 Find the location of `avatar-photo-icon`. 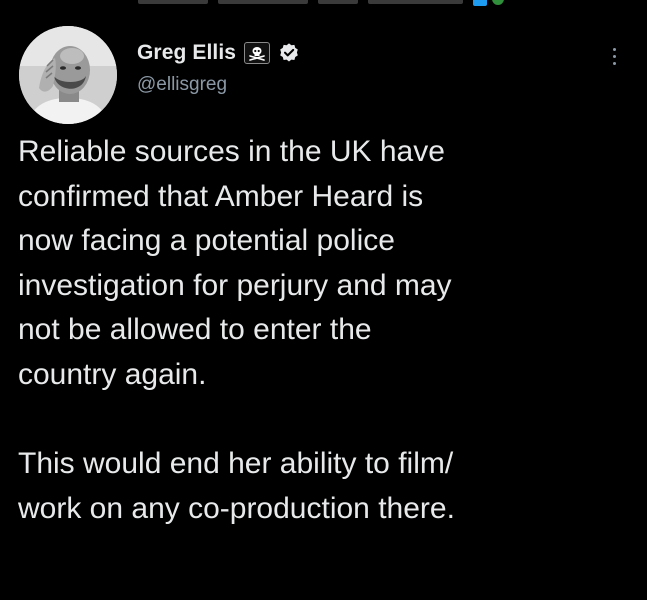

avatar-photo-icon is located at coordinates (68, 75).